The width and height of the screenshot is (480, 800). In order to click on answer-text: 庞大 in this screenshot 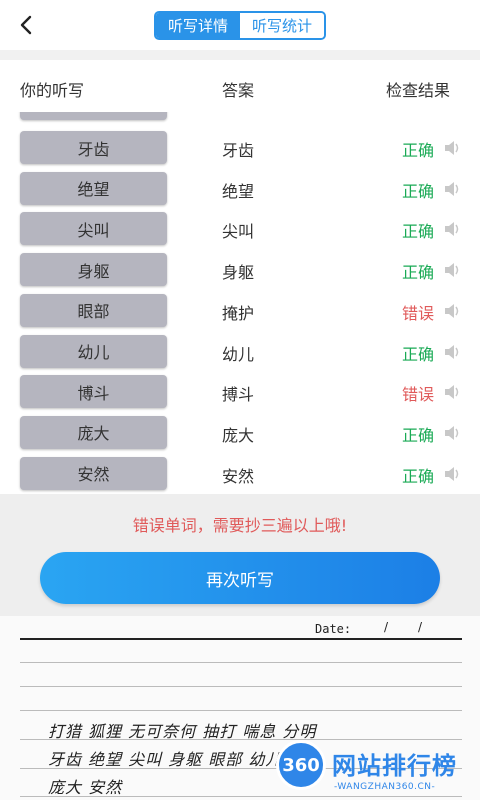, I will do `click(238, 435)`.